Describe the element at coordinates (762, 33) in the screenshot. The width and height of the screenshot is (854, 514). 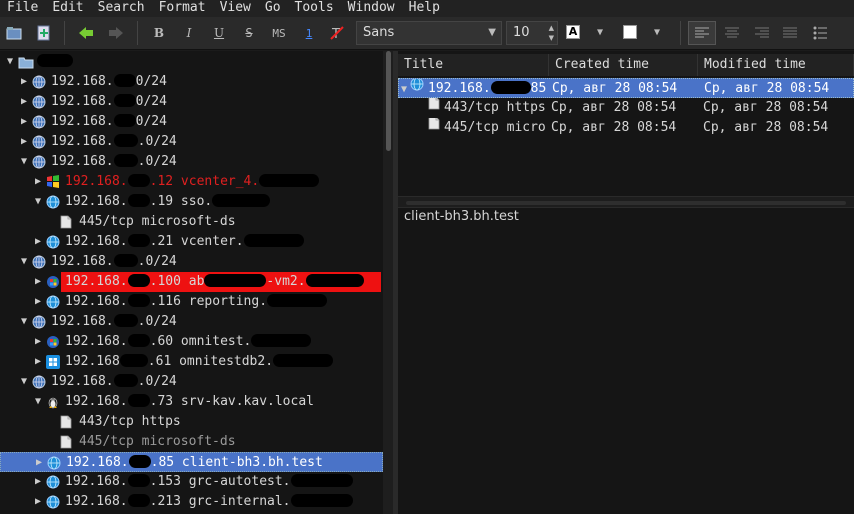
I see `align-right-icon` at that location.